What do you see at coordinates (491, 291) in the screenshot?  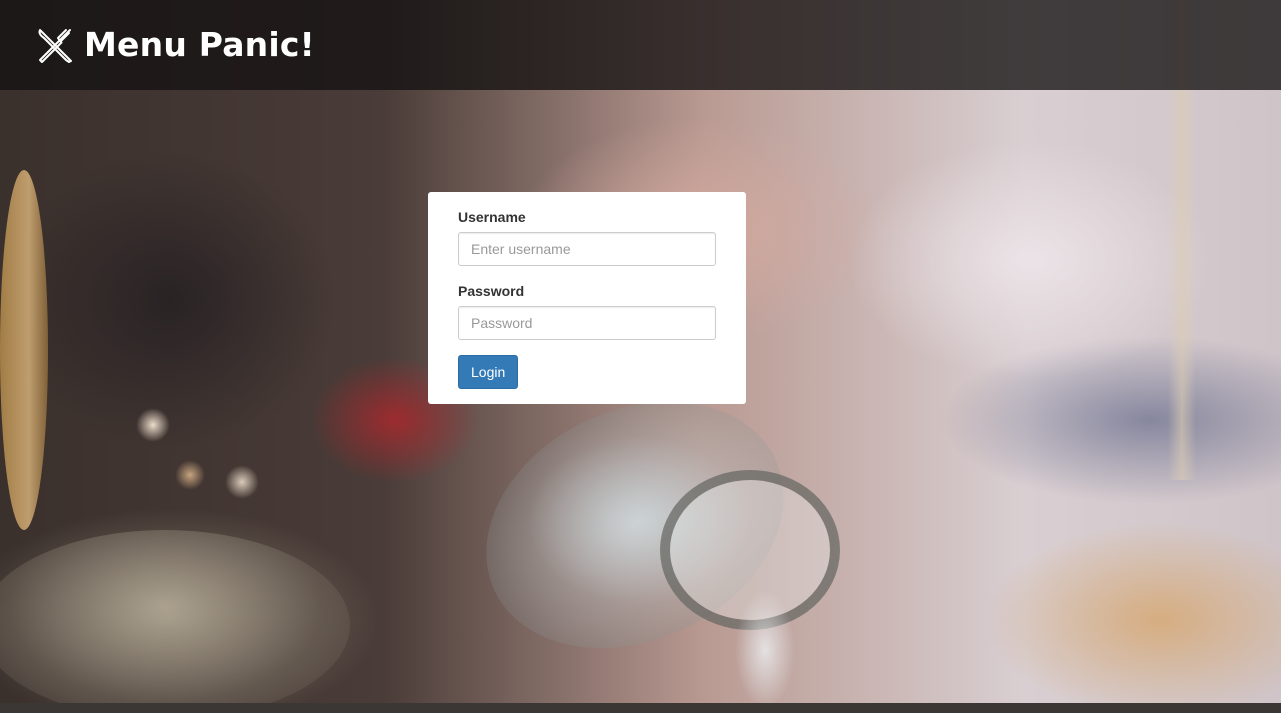 I see `password-label: Password` at bounding box center [491, 291].